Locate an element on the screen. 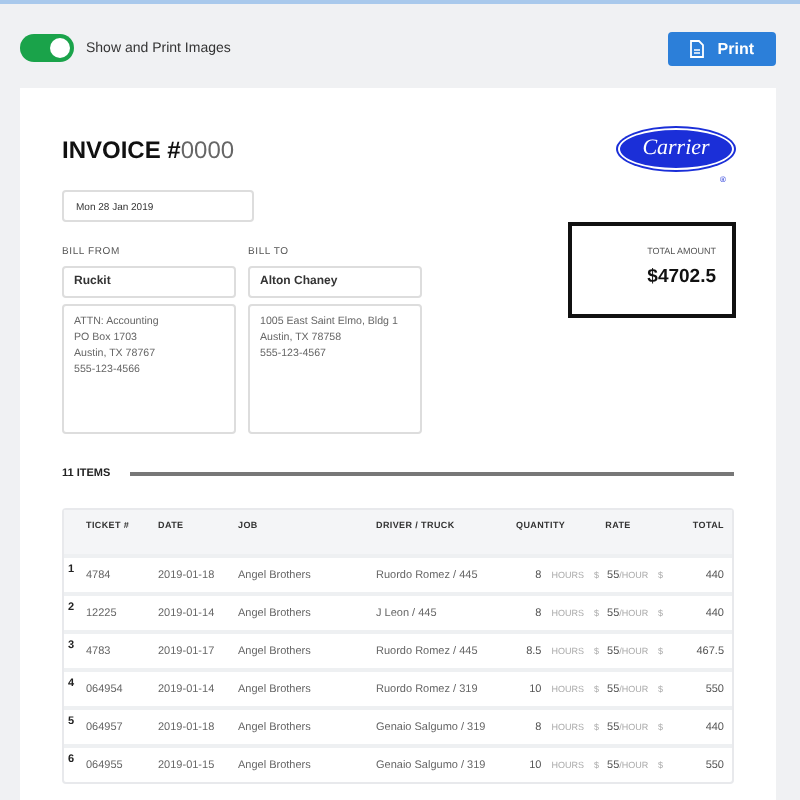  print-button: Print is located at coordinates (721, 48).